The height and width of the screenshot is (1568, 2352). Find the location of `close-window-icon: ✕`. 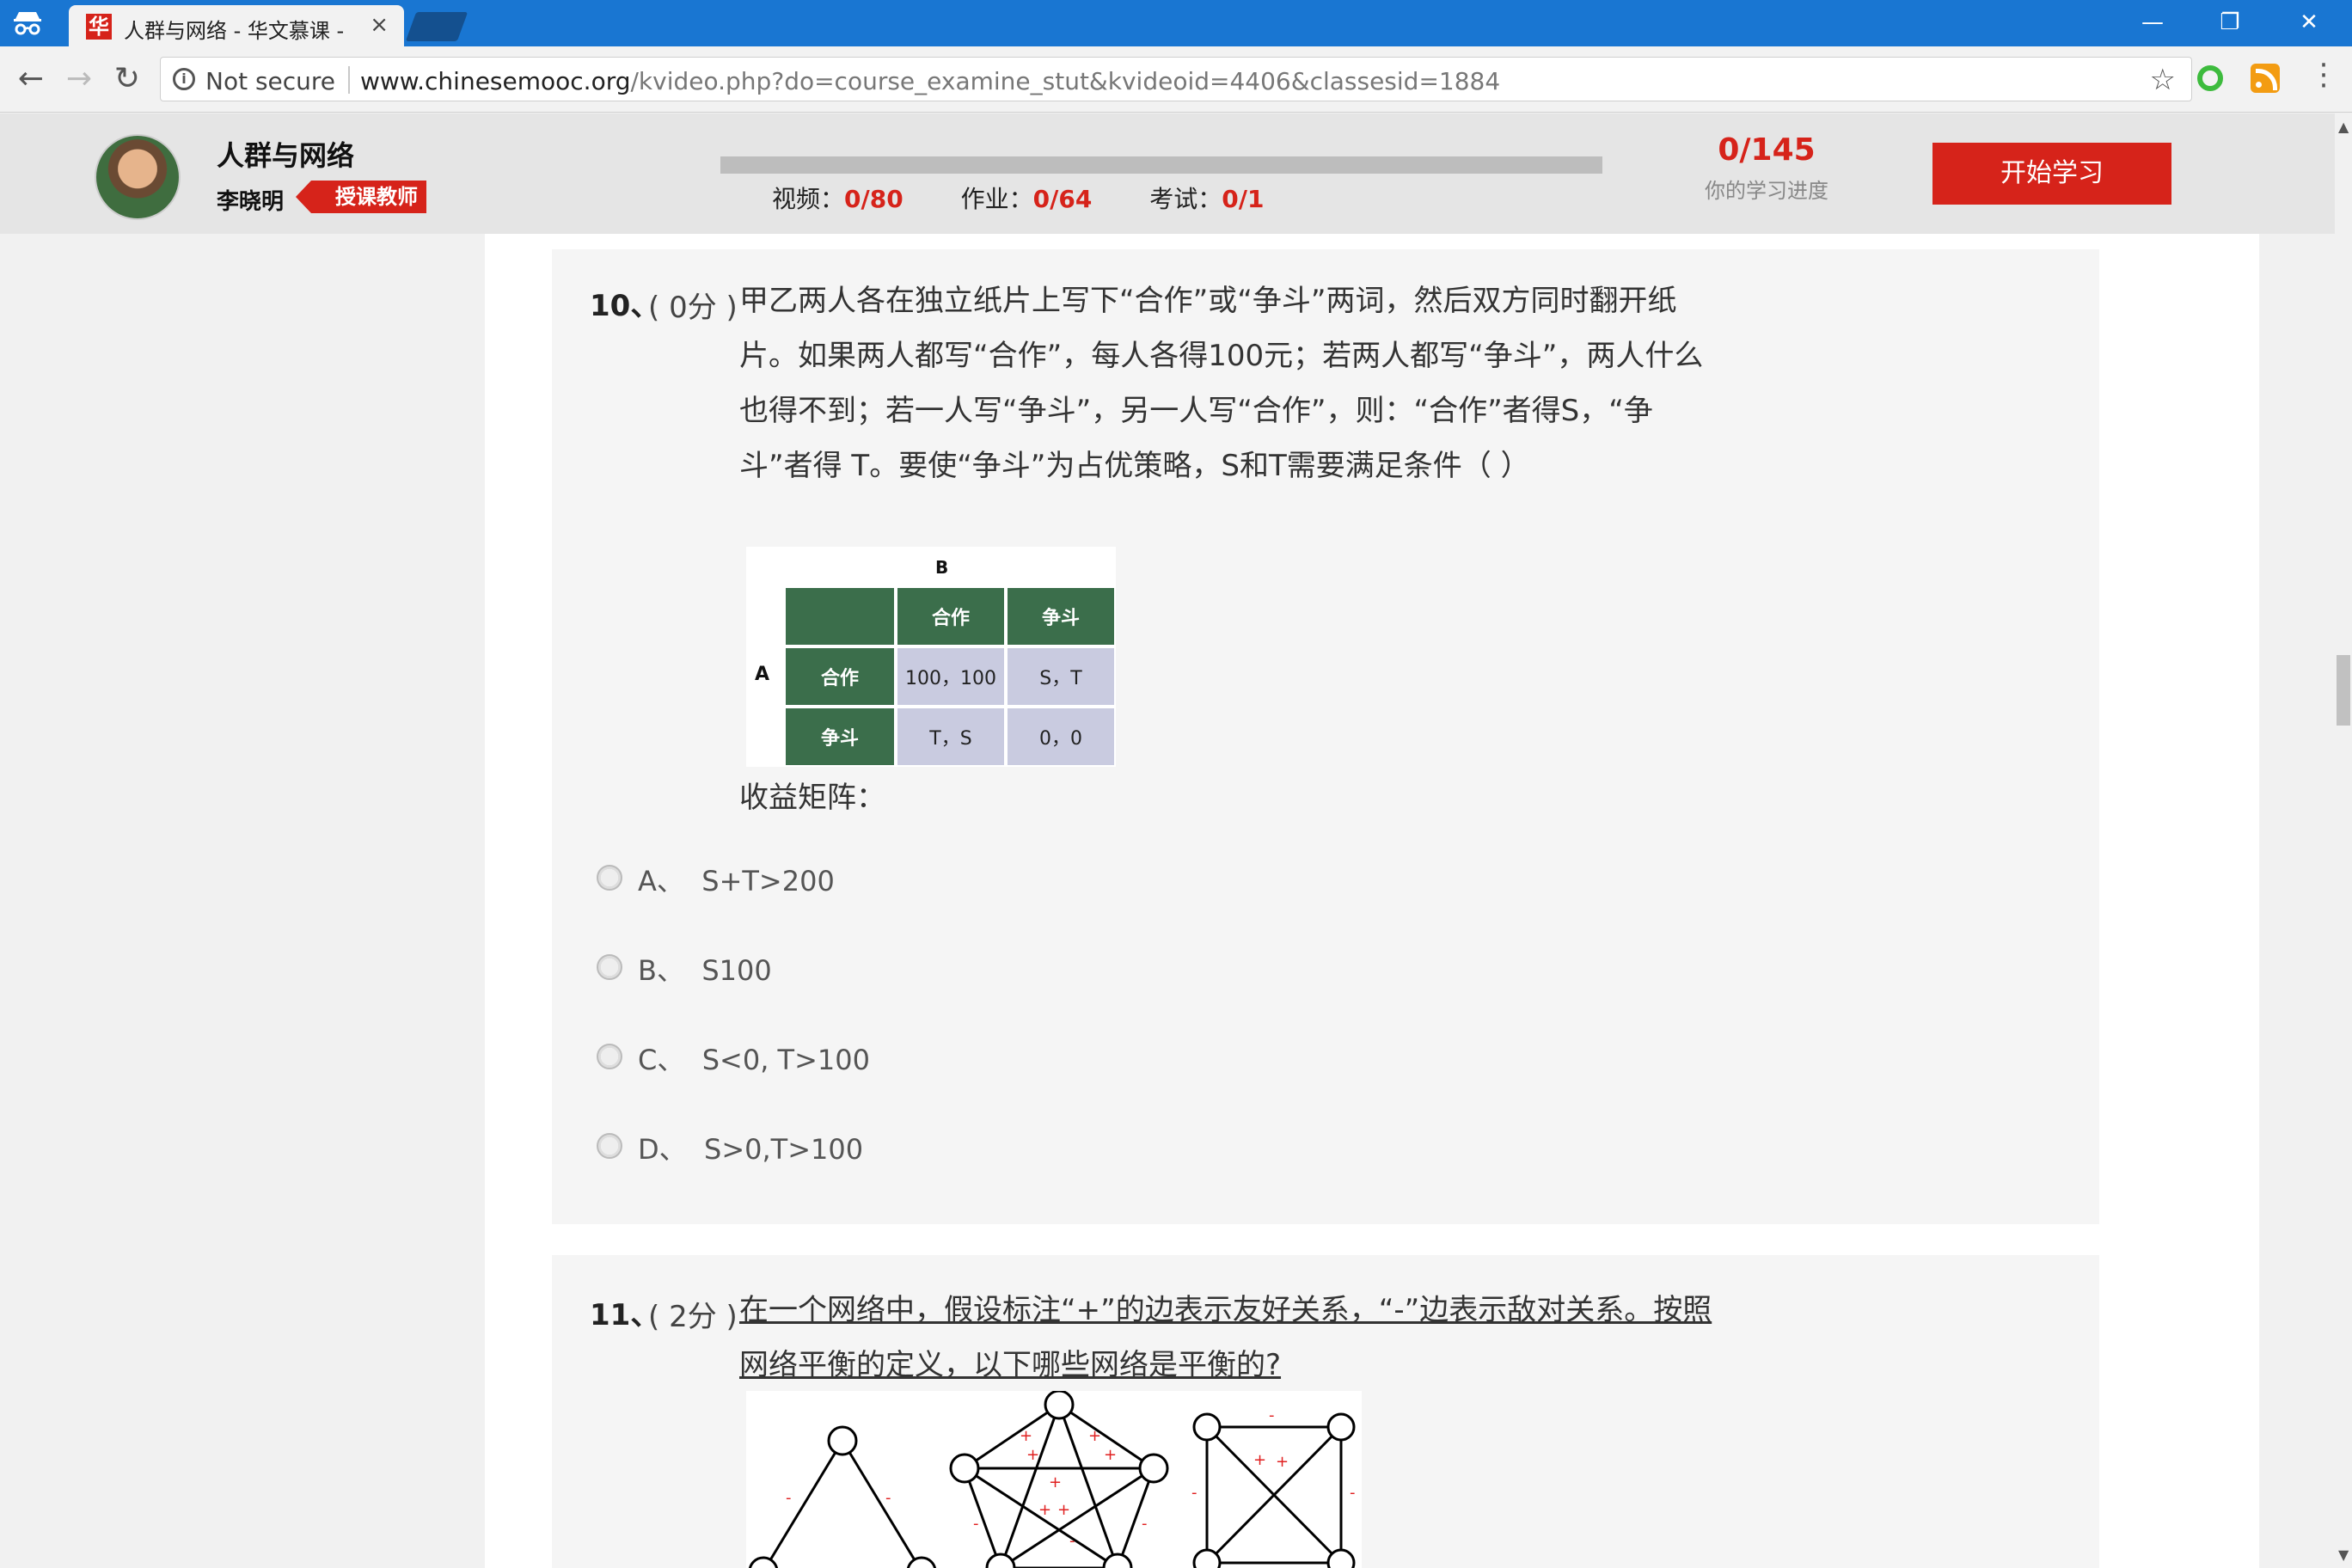

close-window-icon: ✕ is located at coordinates (2309, 22).